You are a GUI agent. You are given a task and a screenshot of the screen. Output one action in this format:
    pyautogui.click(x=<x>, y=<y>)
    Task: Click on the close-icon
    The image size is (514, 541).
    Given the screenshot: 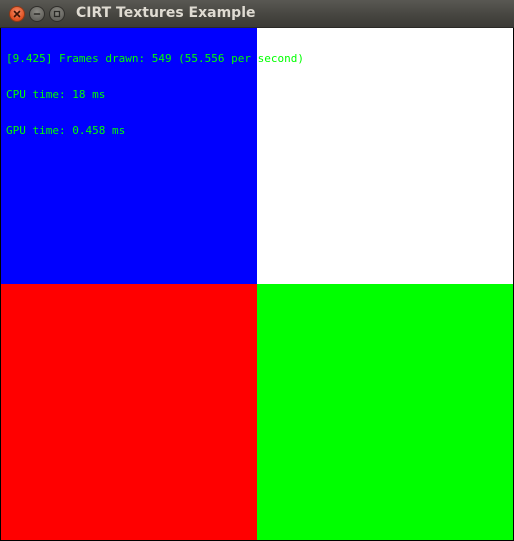 What is the action you would take?
    pyautogui.click(x=17, y=14)
    